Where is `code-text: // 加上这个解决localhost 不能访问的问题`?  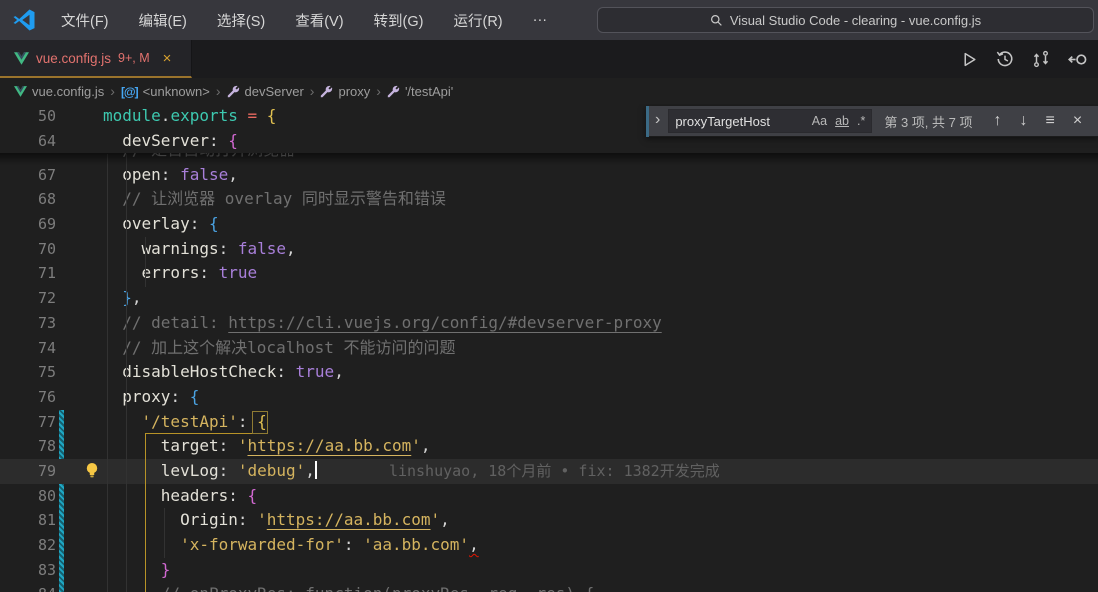 code-text: // 加上这个解决localhost 不能访问的问题 is located at coordinates (289, 347).